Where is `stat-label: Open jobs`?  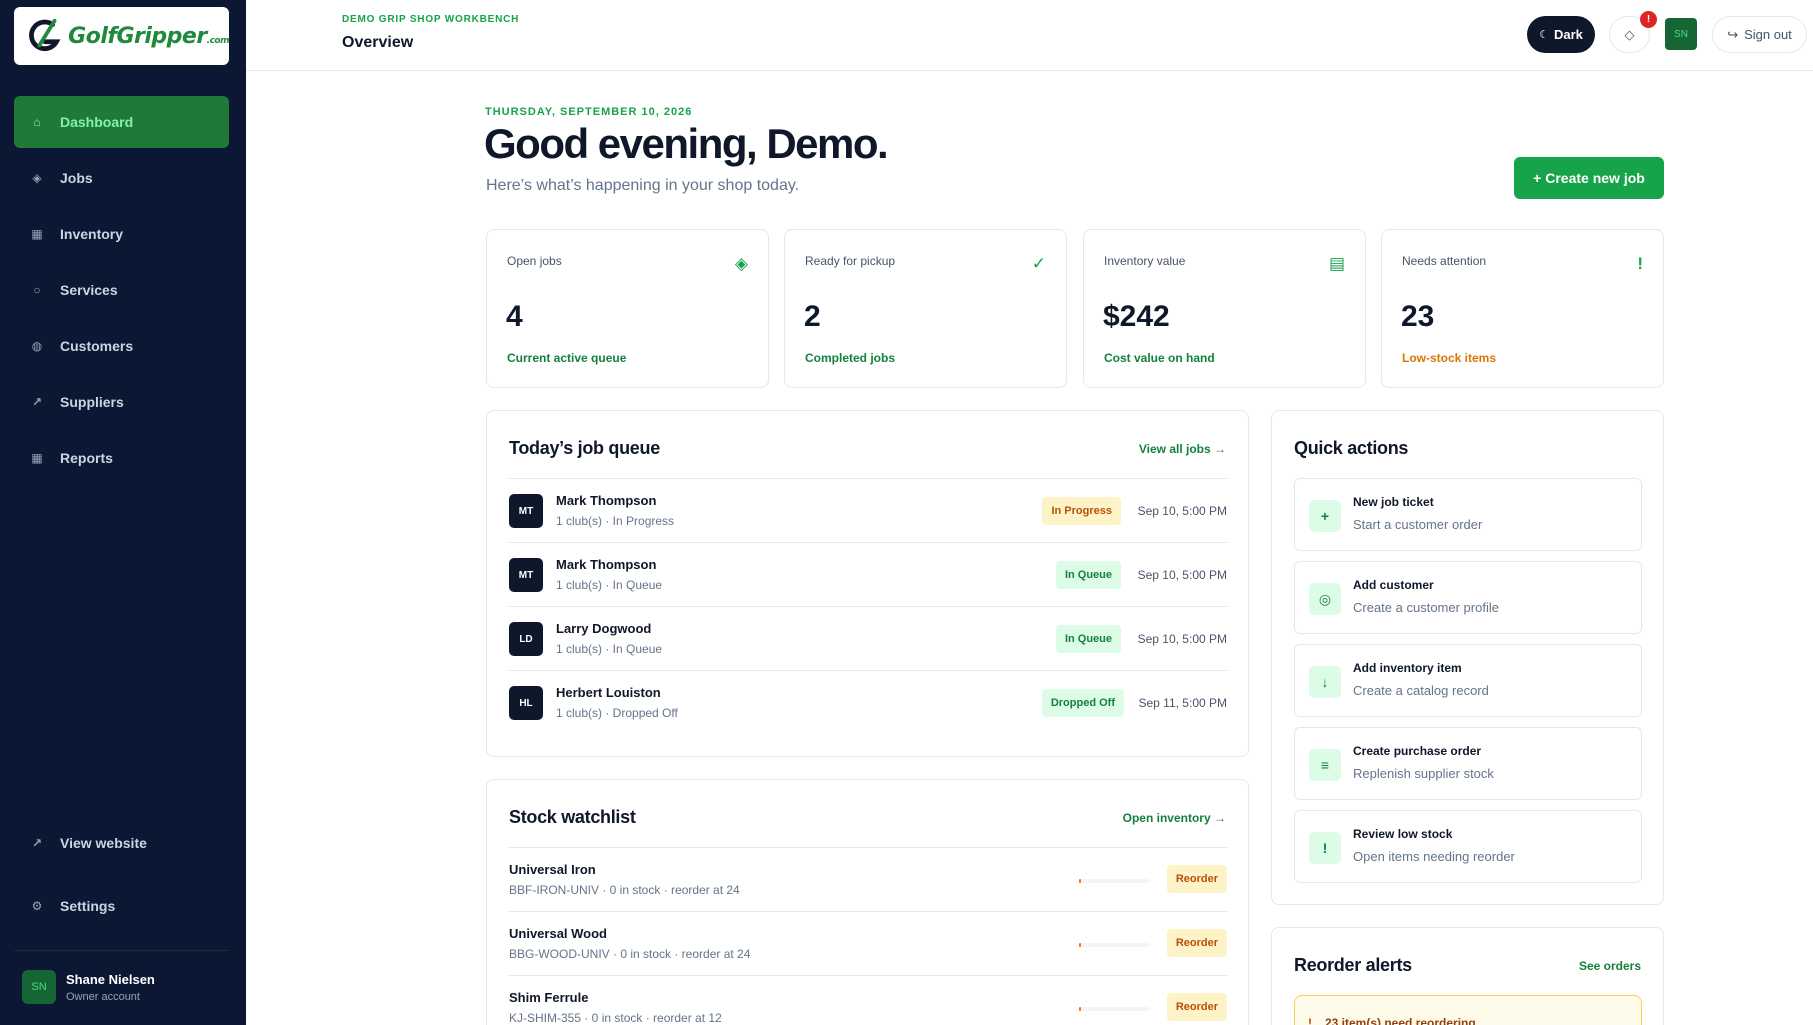
stat-label: Open jobs is located at coordinates (534, 261).